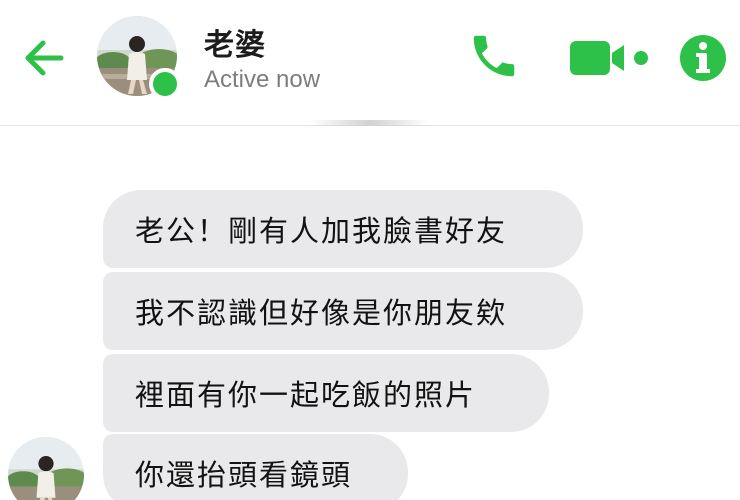 This screenshot has height=500, width=740. I want to click on info-button, so click(703, 58).